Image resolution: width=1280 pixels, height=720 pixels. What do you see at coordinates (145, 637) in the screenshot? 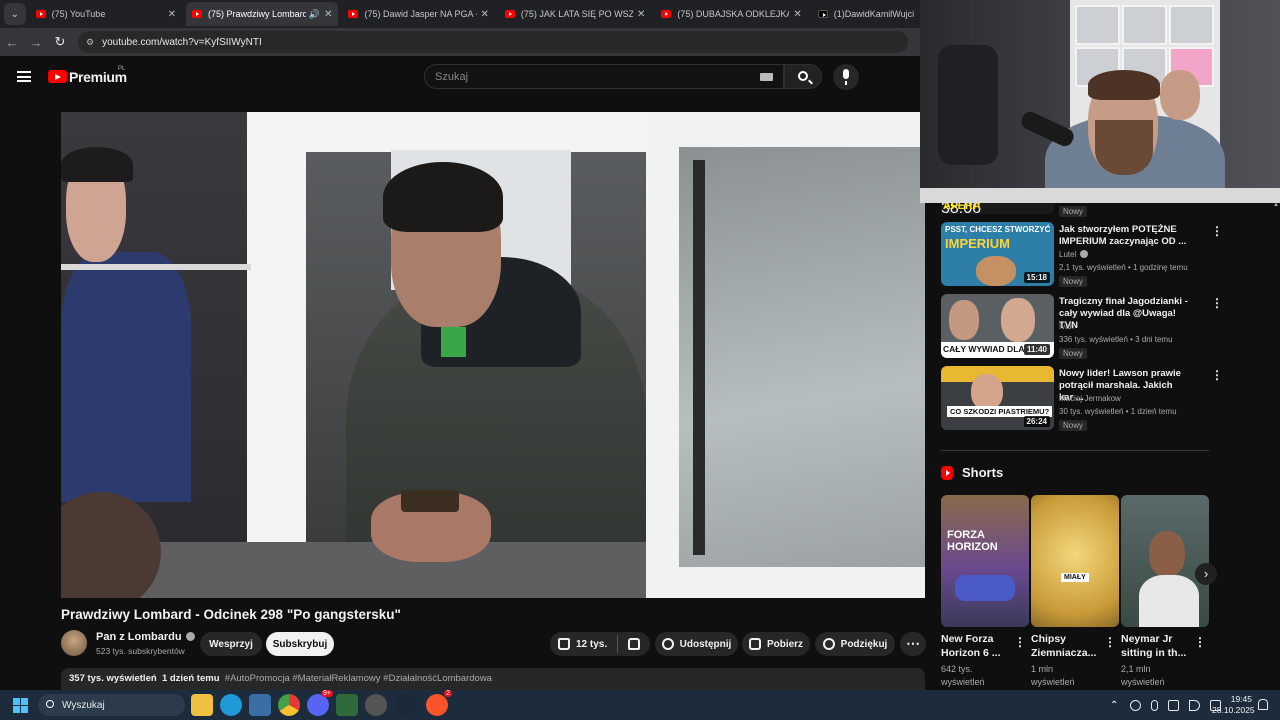
I see `channel-name: Pan z Lombardu` at bounding box center [145, 637].